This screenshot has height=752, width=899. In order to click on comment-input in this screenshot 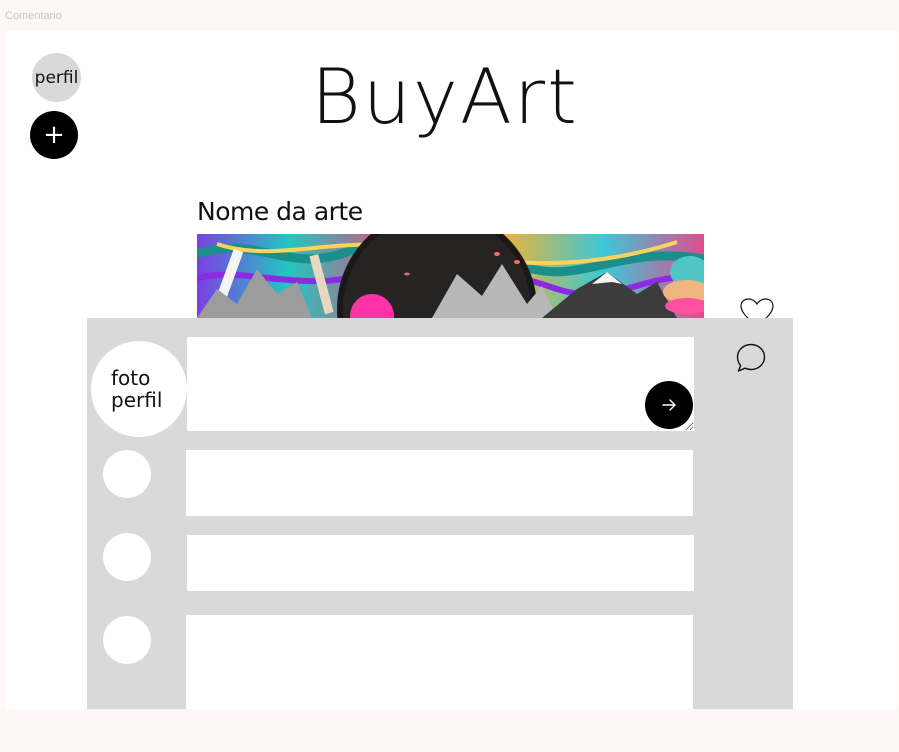, I will do `click(440, 384)`.